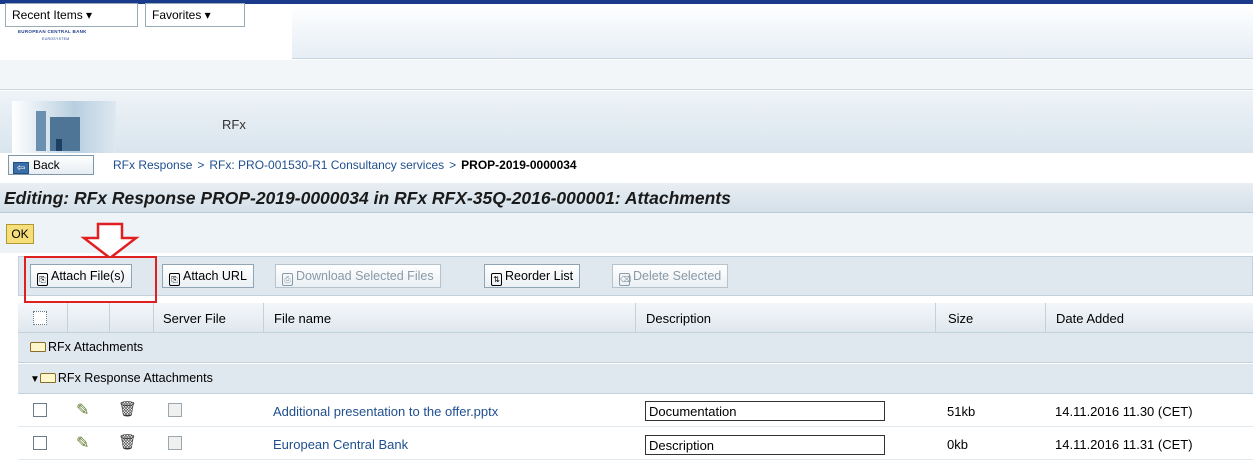 The height and width of the screenshot is (461, 1253). Describe the element at coordinates (635, 348) in the screenshot. I see `group-rfx-attachments: RFx Attachments` at that location.